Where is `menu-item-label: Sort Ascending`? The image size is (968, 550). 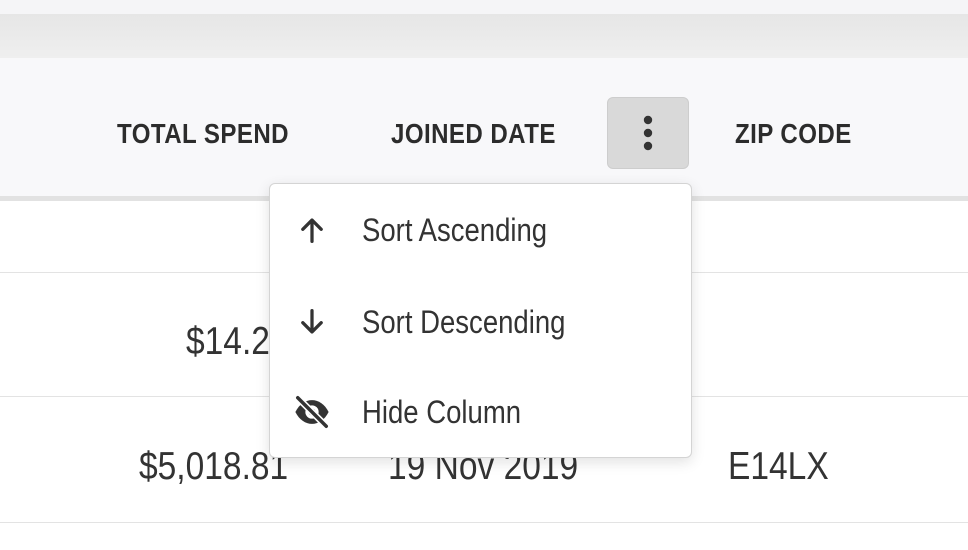 menu-item-label: Sort Ascending is located at coordinates (455, 230).